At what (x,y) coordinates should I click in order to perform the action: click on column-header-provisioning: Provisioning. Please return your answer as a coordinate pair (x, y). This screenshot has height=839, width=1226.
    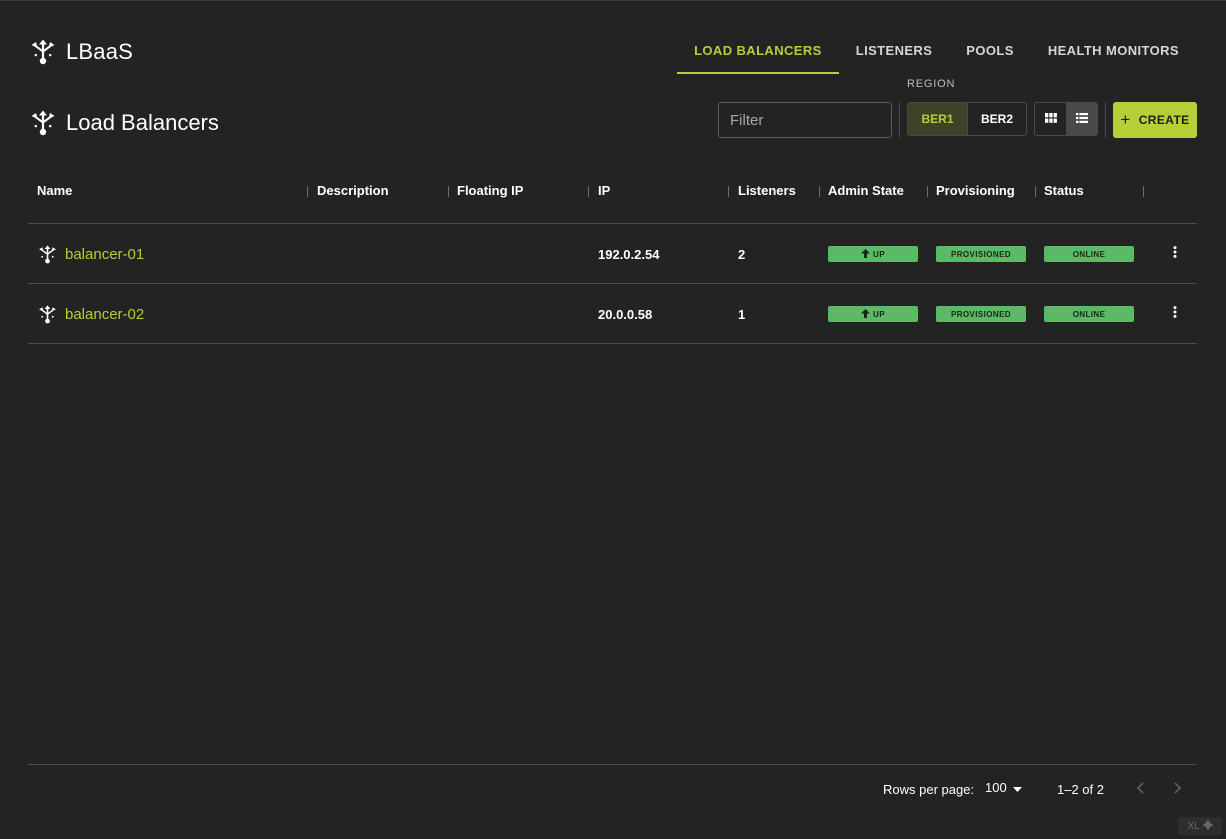
    Looking at the image, I should click on (975, 190).